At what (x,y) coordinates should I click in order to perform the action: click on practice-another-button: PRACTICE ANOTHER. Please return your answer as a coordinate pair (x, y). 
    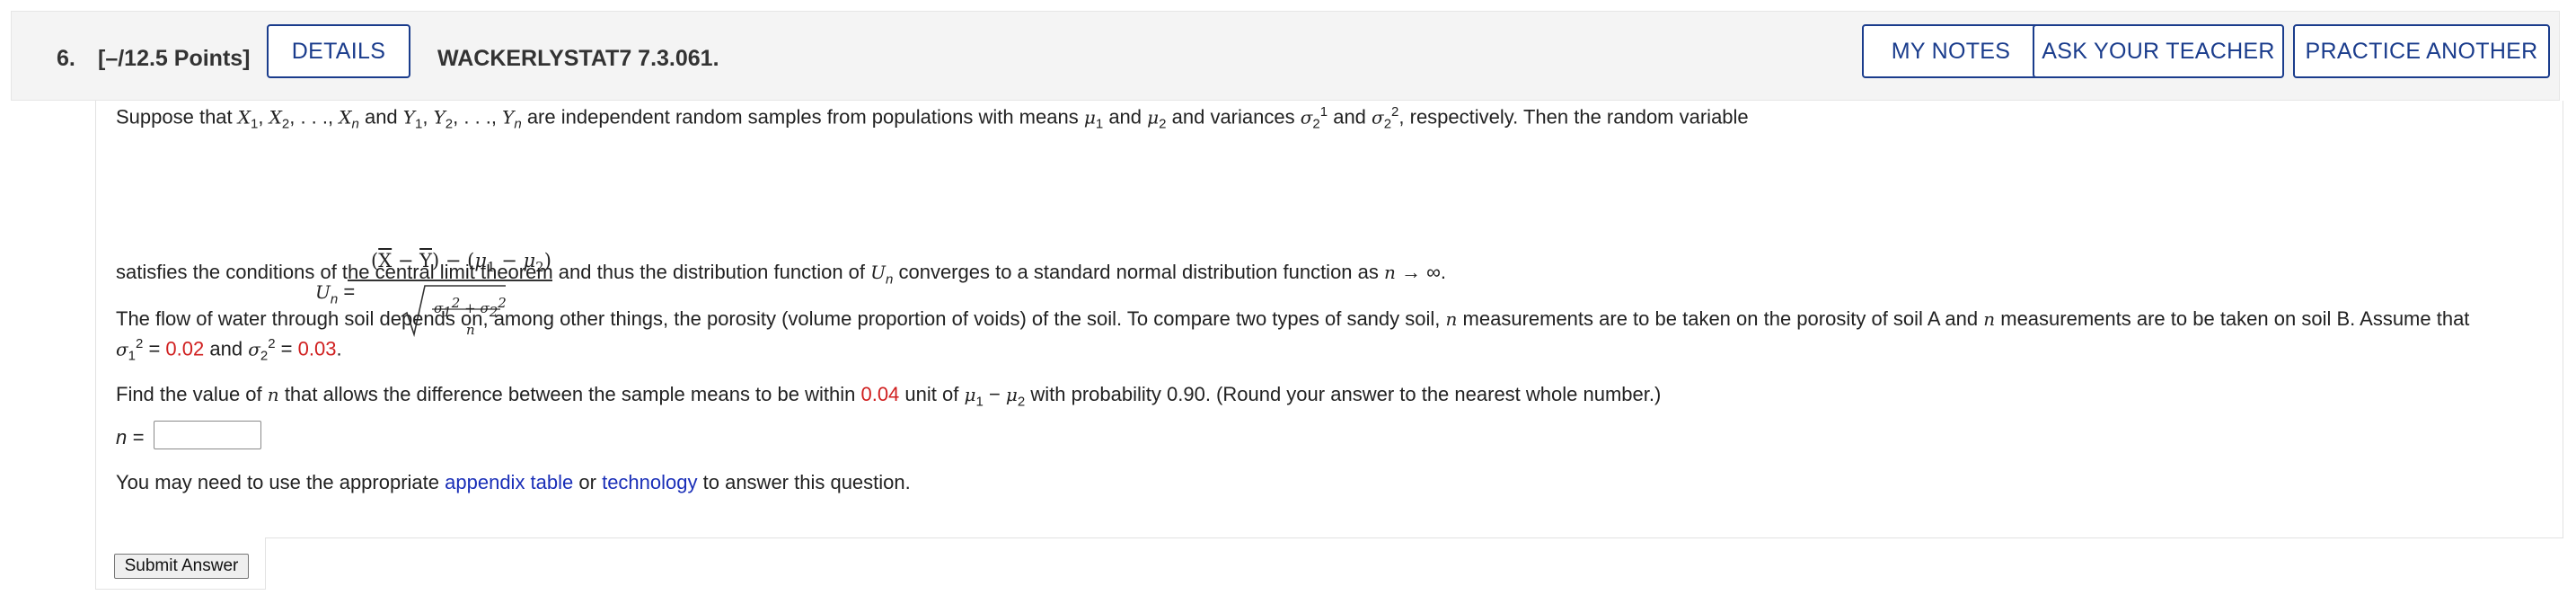
    Looking at the image, I should click on (2421, 51).